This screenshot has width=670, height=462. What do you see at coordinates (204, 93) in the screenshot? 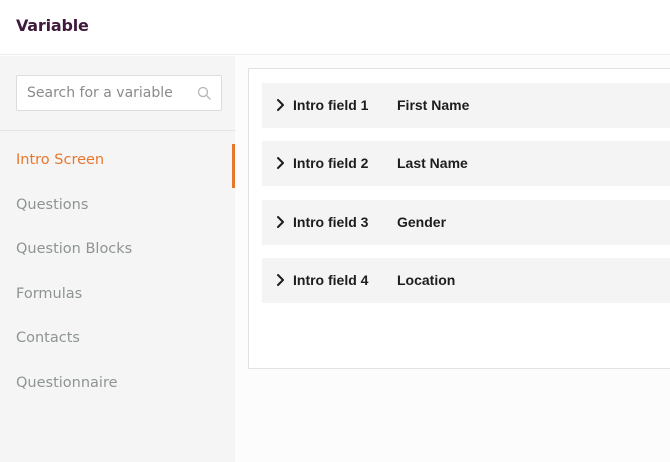
I see `search-icon` at bounding box center [204, 93].